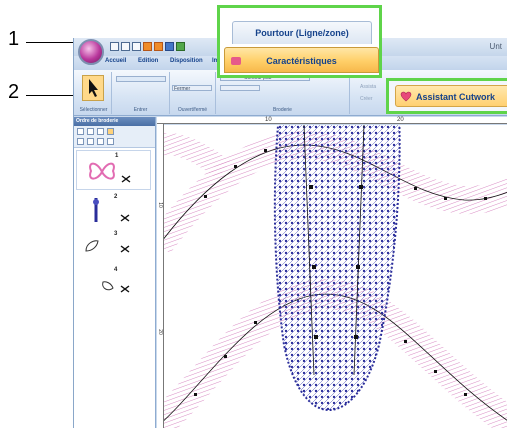  What do you see at coordinates (114, 46) in the screenshot?
I see `new-file-icon` at bounding box center [114, 46].